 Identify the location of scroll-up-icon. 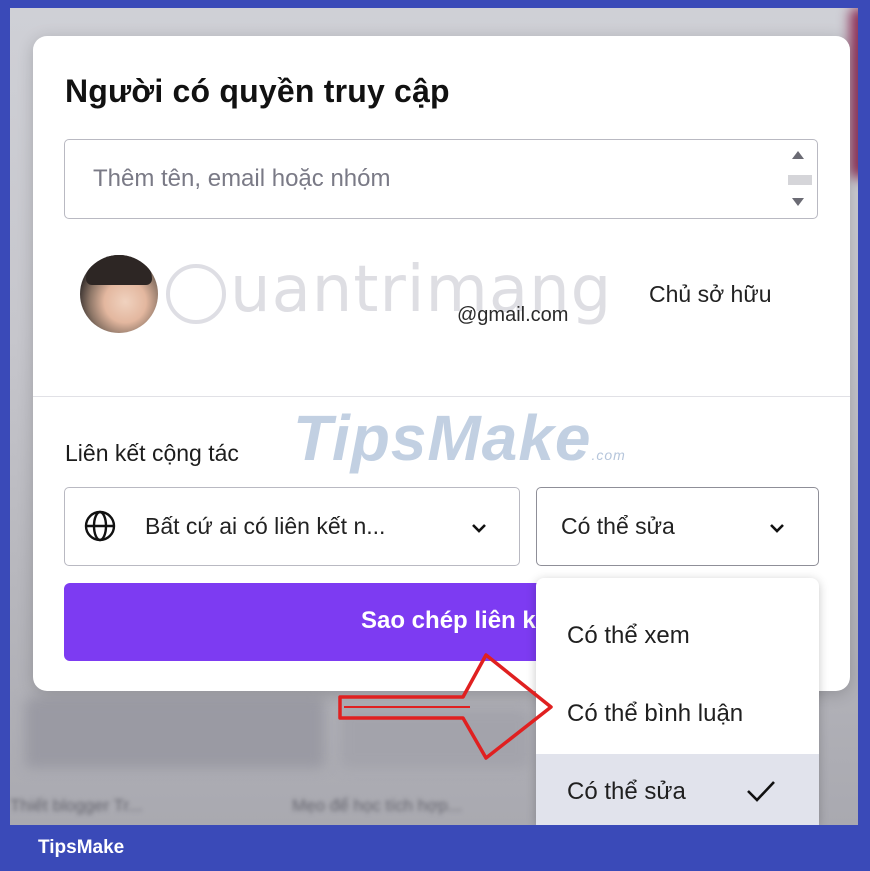
(798, 155).